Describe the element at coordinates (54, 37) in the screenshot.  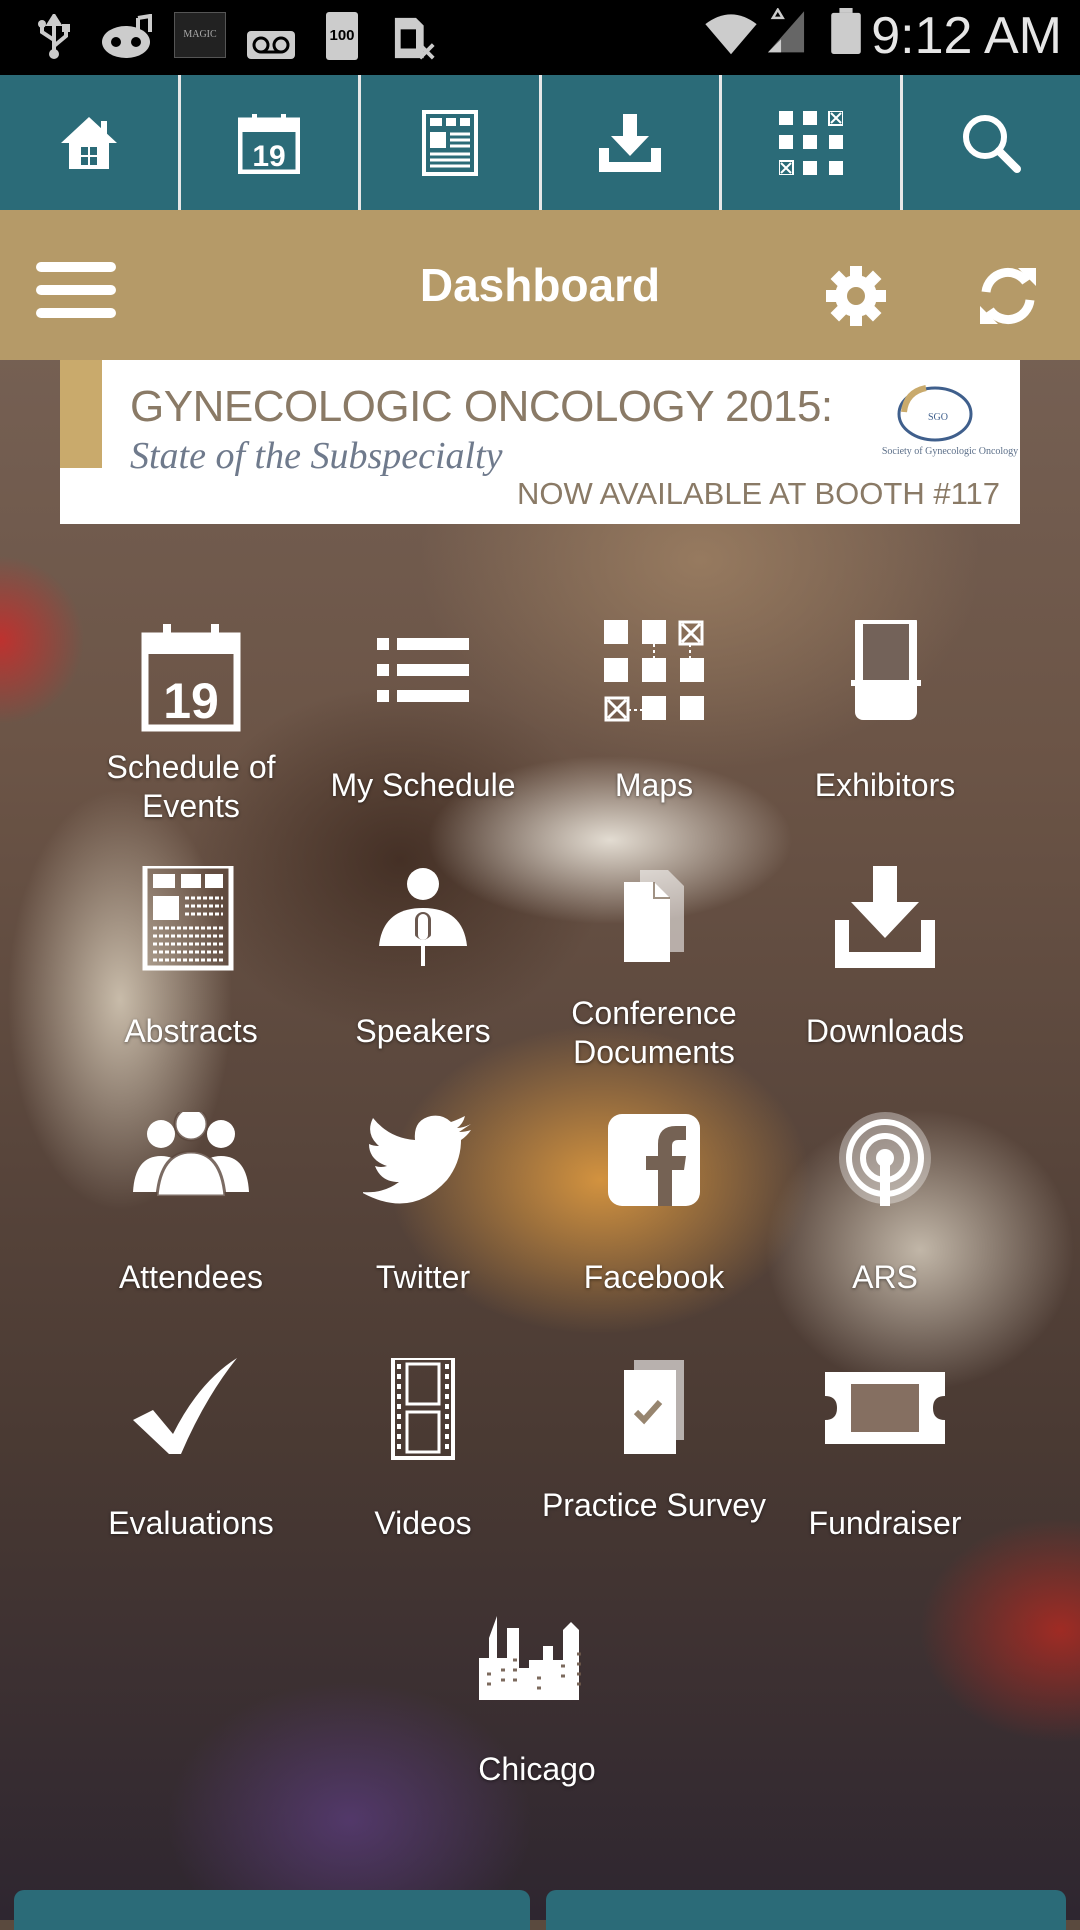
I see `usb-icon` at that location.